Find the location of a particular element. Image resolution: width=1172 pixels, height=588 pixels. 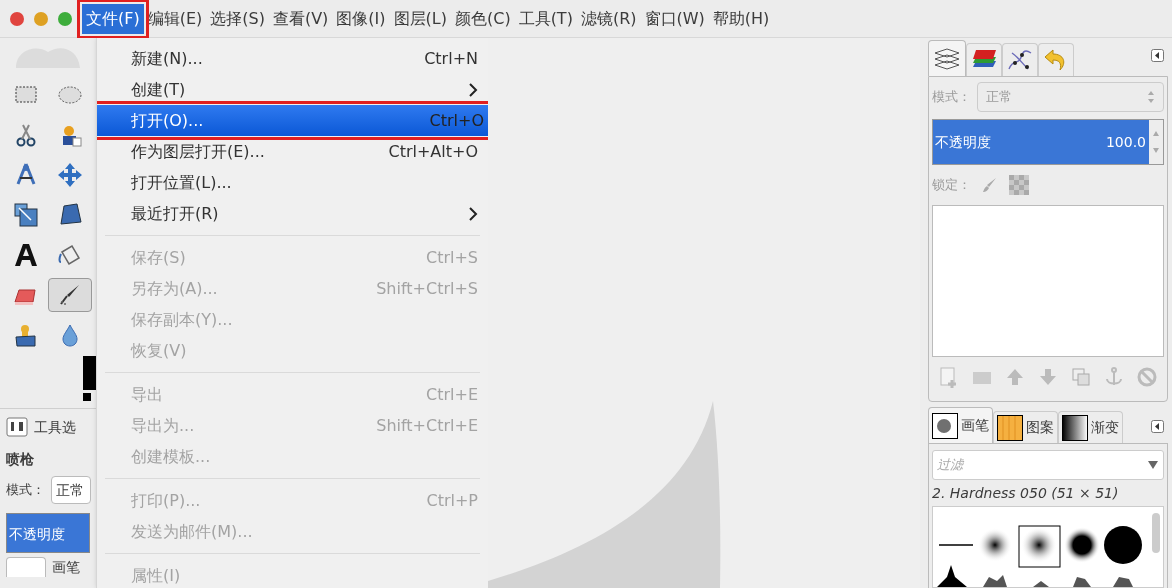

panel-tab: 画笔 is located at coordinates (960, 425).